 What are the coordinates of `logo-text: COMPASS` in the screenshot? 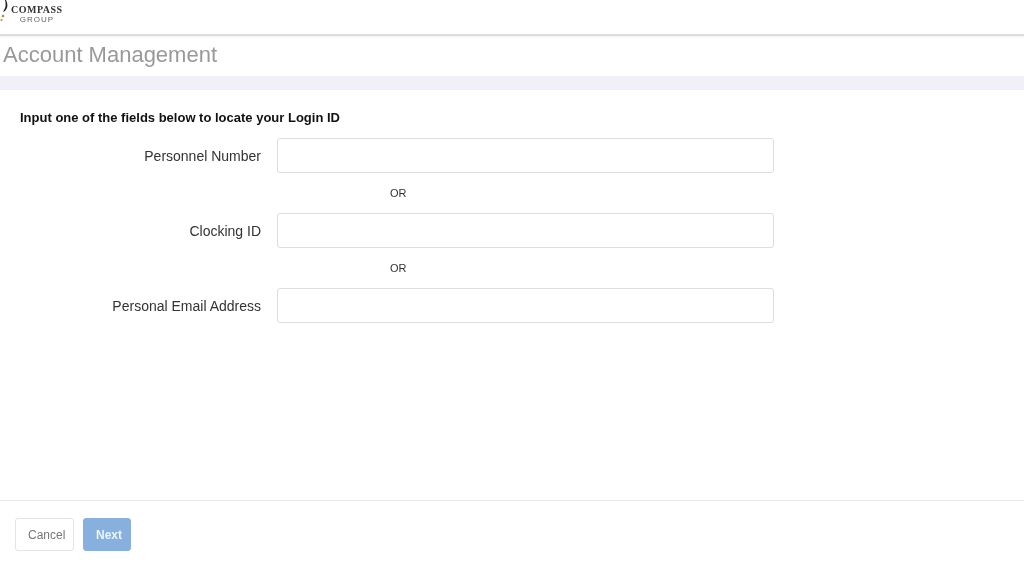 It's located at (37, 9).